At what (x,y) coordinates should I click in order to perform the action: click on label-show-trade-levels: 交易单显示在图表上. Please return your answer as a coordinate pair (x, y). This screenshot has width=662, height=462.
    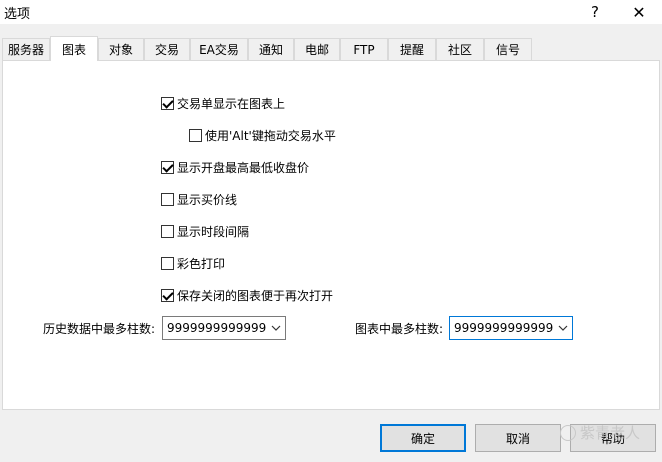
    Looking at the image, I should click on (231, 103).